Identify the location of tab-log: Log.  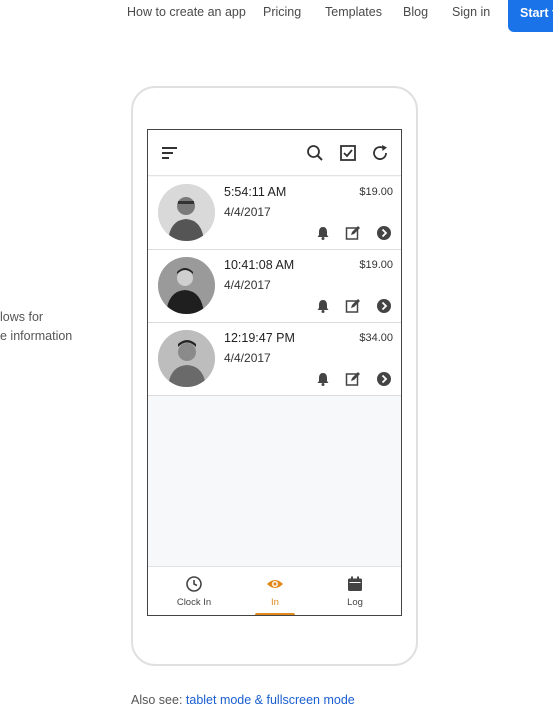
(355, 591).